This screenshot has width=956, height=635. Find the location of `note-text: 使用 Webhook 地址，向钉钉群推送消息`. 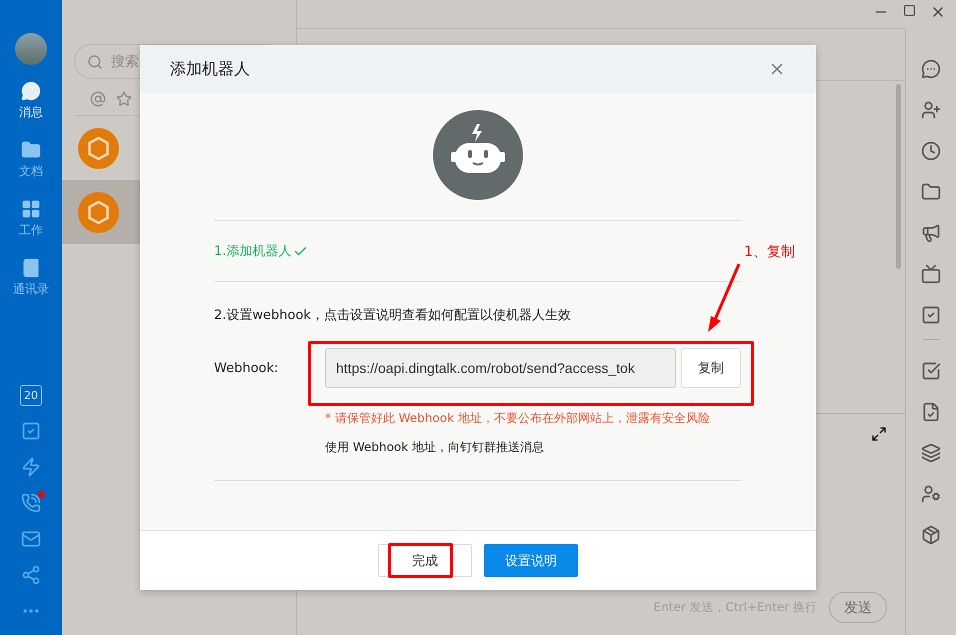

note-text: 使用 Webhook 地址，向钉钉群推送消息 is located at coordinates (435, 447).